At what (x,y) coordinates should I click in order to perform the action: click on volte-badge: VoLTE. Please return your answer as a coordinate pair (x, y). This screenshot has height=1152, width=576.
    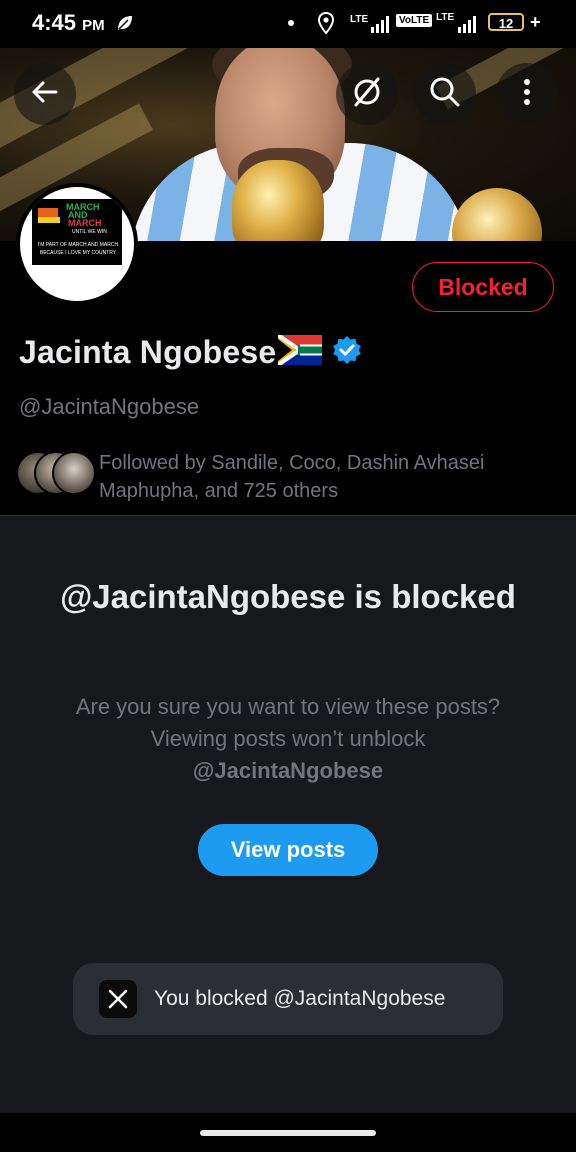
    Looking at the image, I should click on (414, 20).